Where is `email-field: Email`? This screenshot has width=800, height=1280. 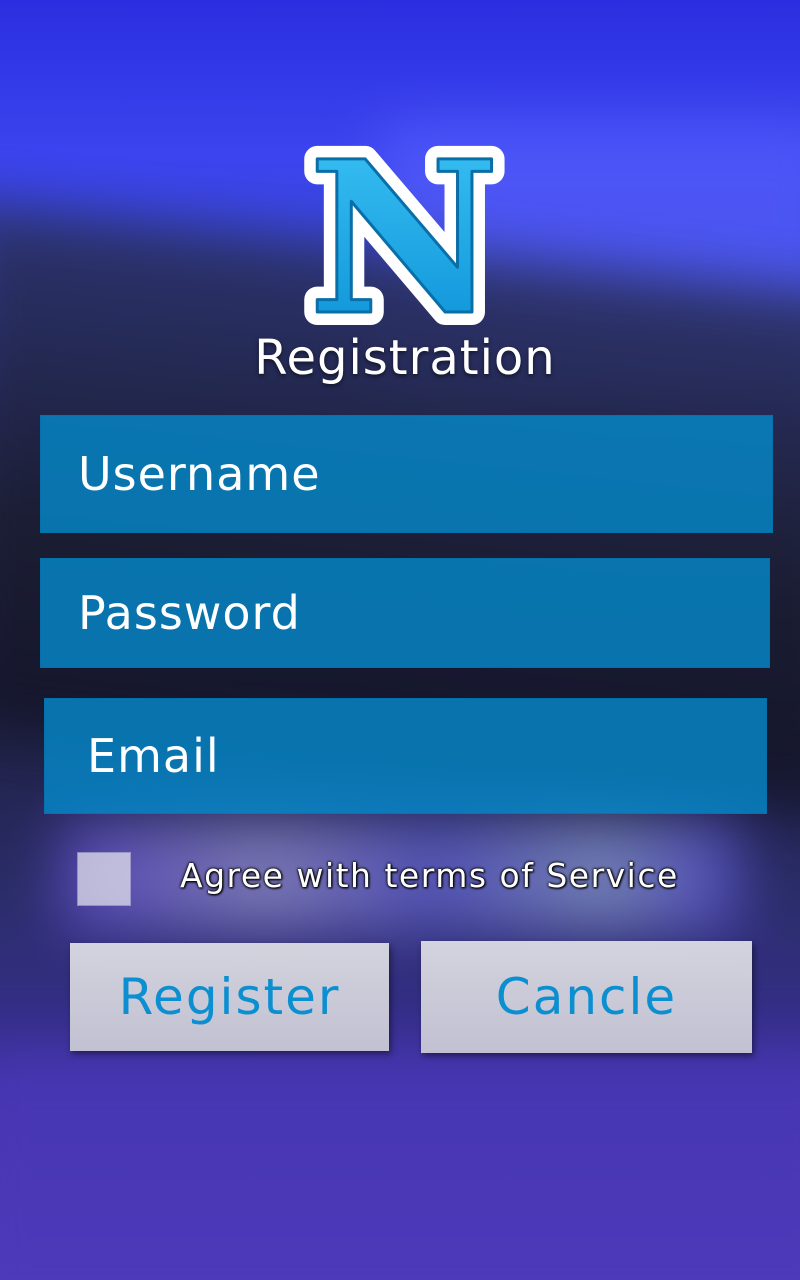
email-field: Email is located at coordinates (405, 756).